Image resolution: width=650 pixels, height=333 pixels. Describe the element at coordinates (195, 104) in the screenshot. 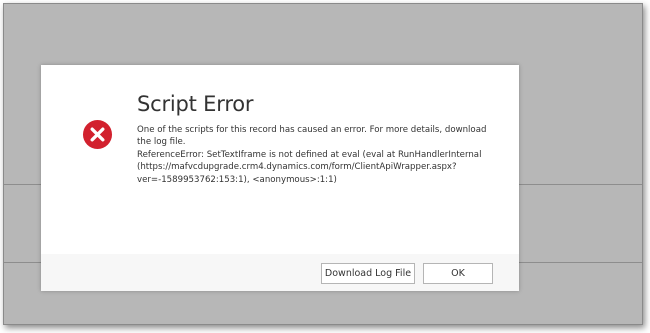

I see `dialog-title: Script Error` at that location.